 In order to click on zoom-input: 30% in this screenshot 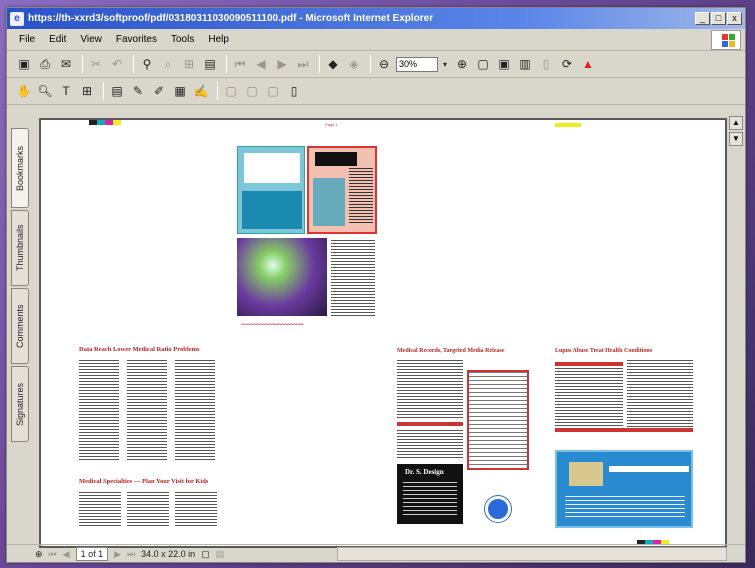, I will do `click(417, 64)`.